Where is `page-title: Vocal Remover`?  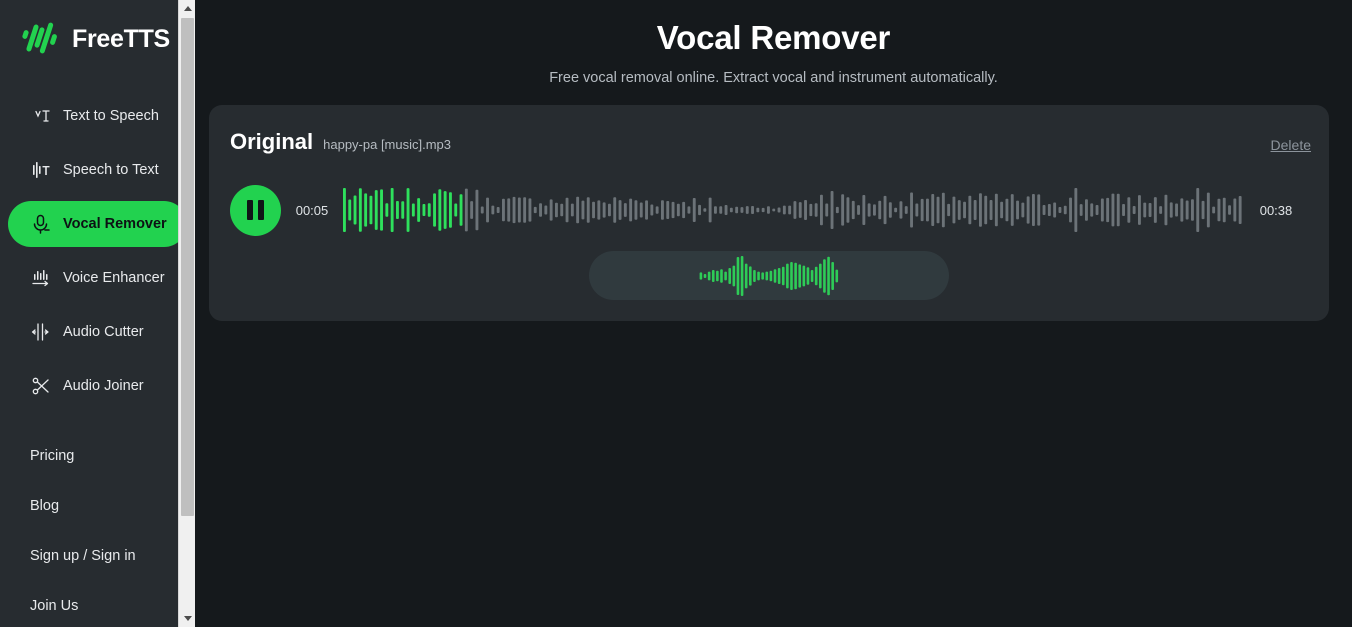 page-title: Vocal Remover is located at coordinates (773, 37).